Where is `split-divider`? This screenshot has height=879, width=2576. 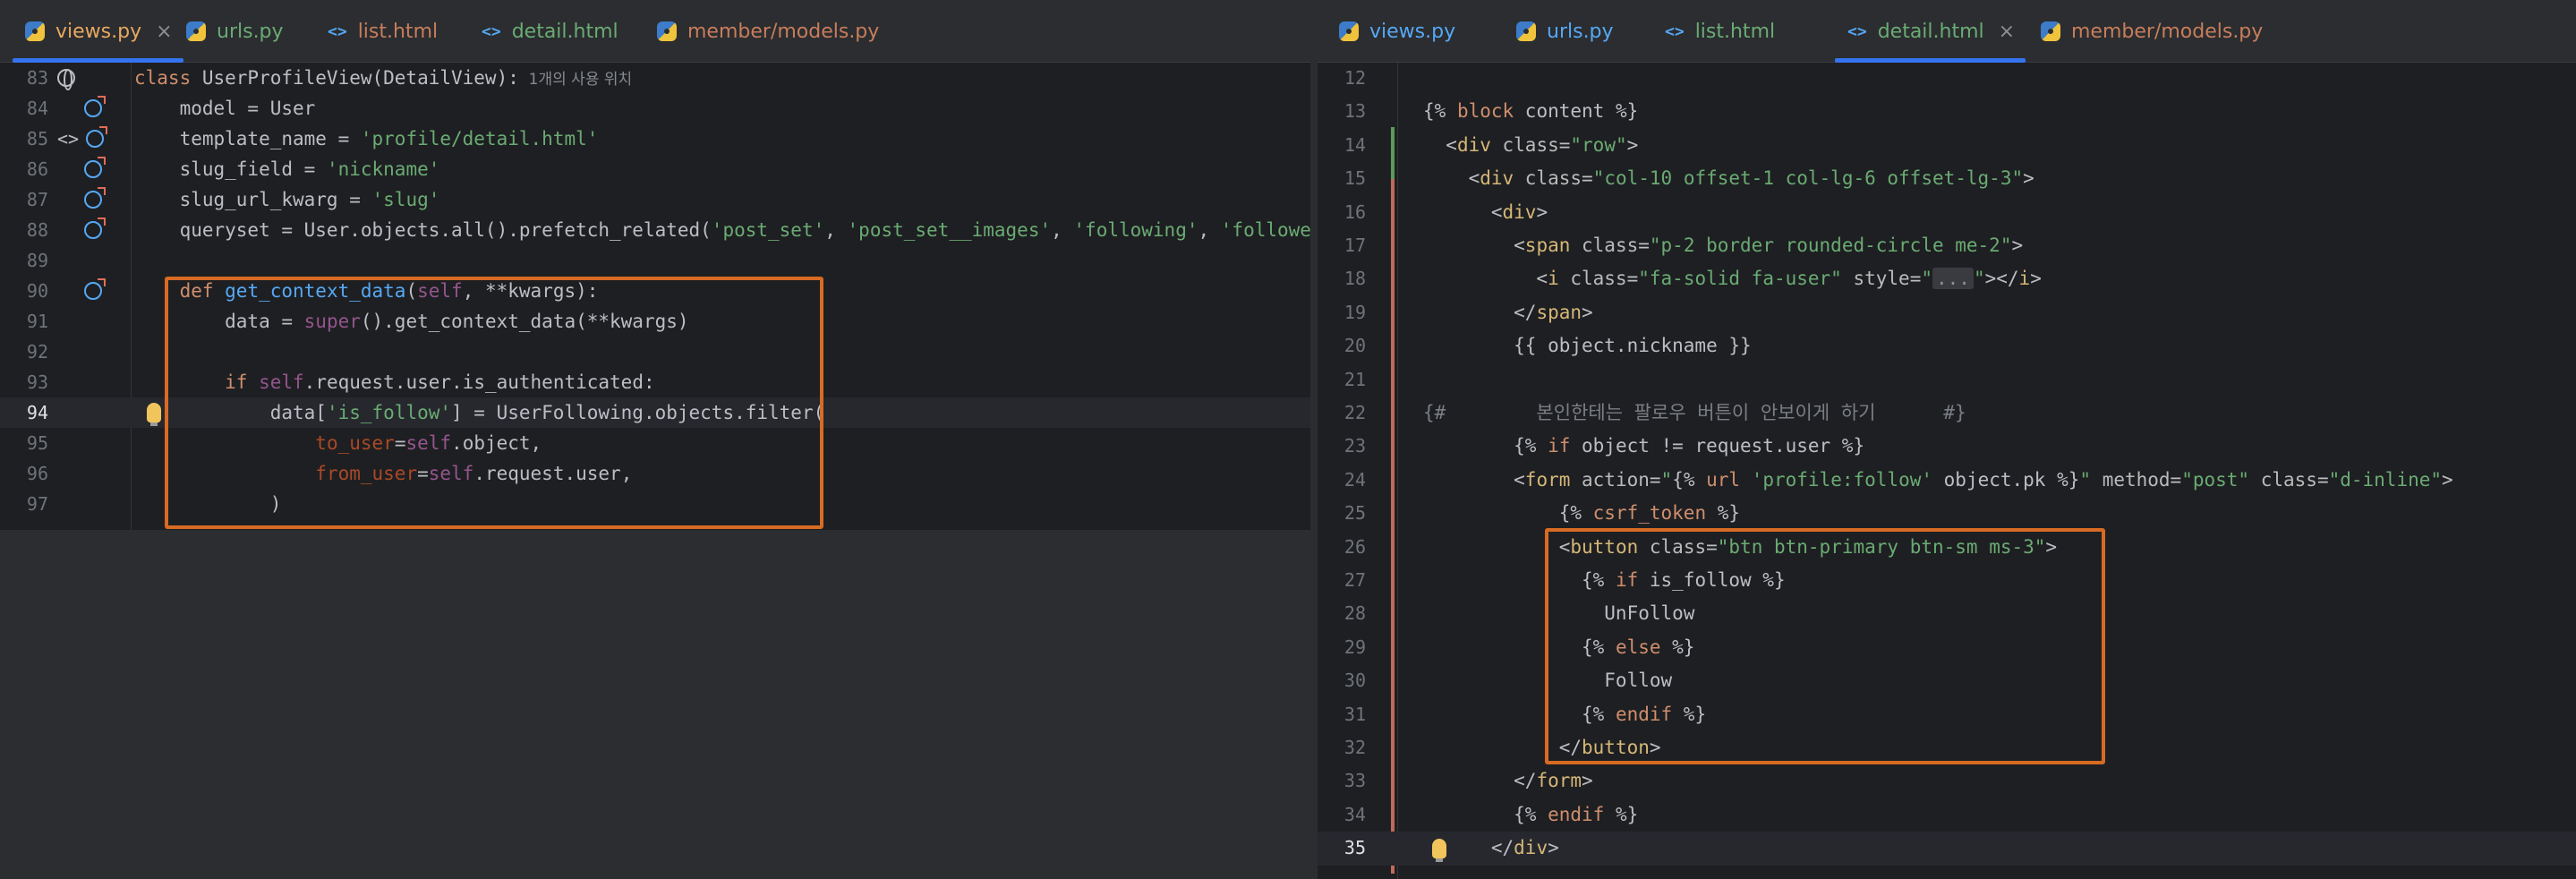
split-divider is located at coordinates (1314, 439).